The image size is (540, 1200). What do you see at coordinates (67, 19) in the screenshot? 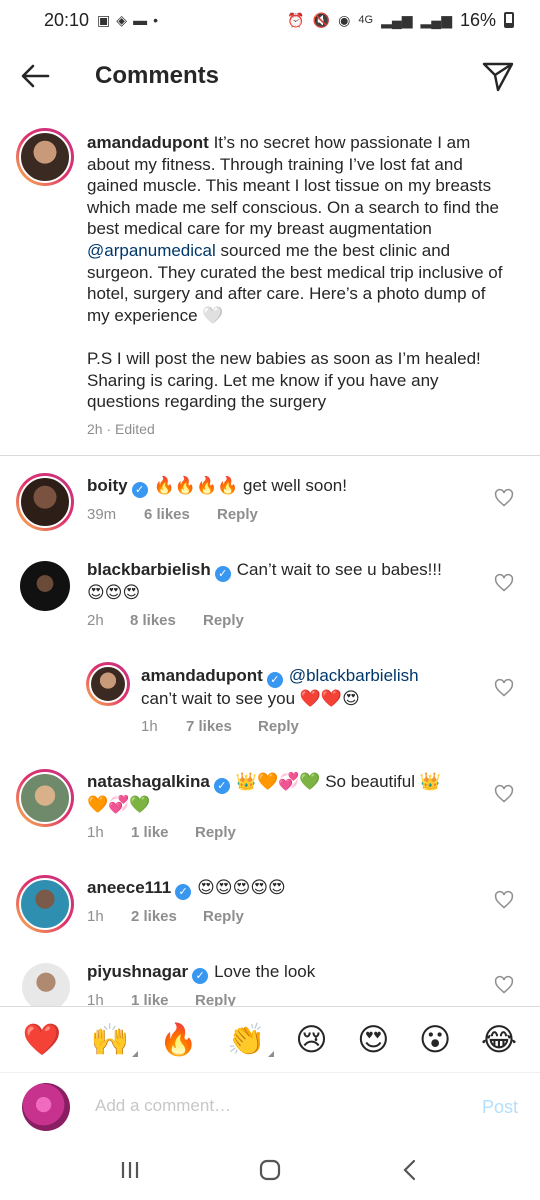
I see `status-time: 20:10` at bounding box center [67, 19].